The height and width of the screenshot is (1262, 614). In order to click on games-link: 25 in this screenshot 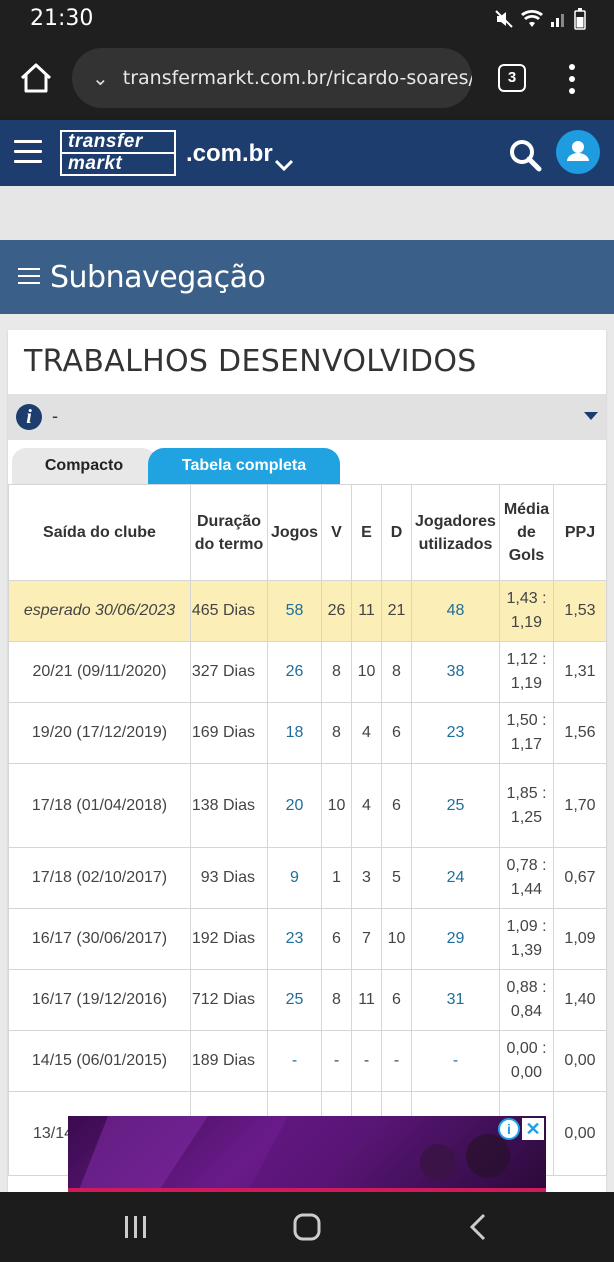, I will do `click(294, 1000)`.